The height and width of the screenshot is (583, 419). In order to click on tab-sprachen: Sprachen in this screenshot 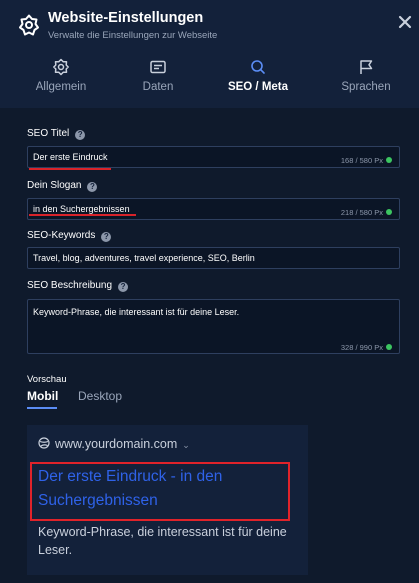, I will do `click(366, 80)`.